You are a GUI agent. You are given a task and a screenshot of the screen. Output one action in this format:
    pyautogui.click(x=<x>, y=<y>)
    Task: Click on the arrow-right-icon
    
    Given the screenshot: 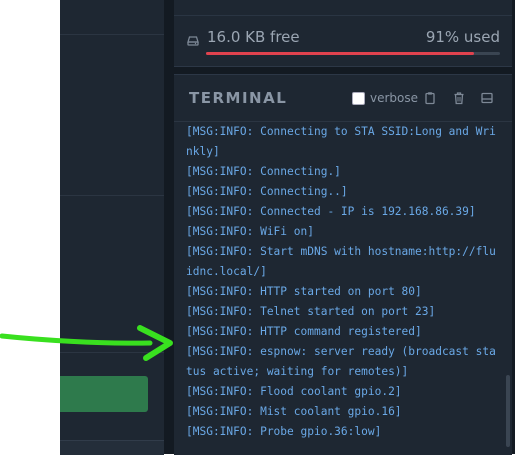 What is the action you would take?
    pyautogui.click(x=86, y=343)
    